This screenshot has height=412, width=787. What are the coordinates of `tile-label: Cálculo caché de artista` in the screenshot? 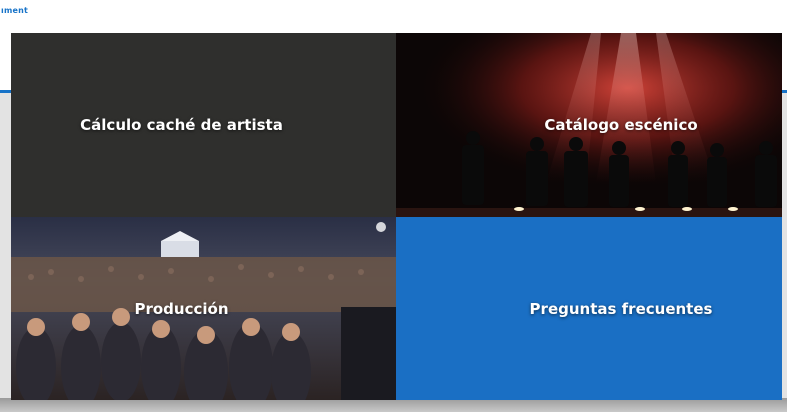 It's located at (181, 125).